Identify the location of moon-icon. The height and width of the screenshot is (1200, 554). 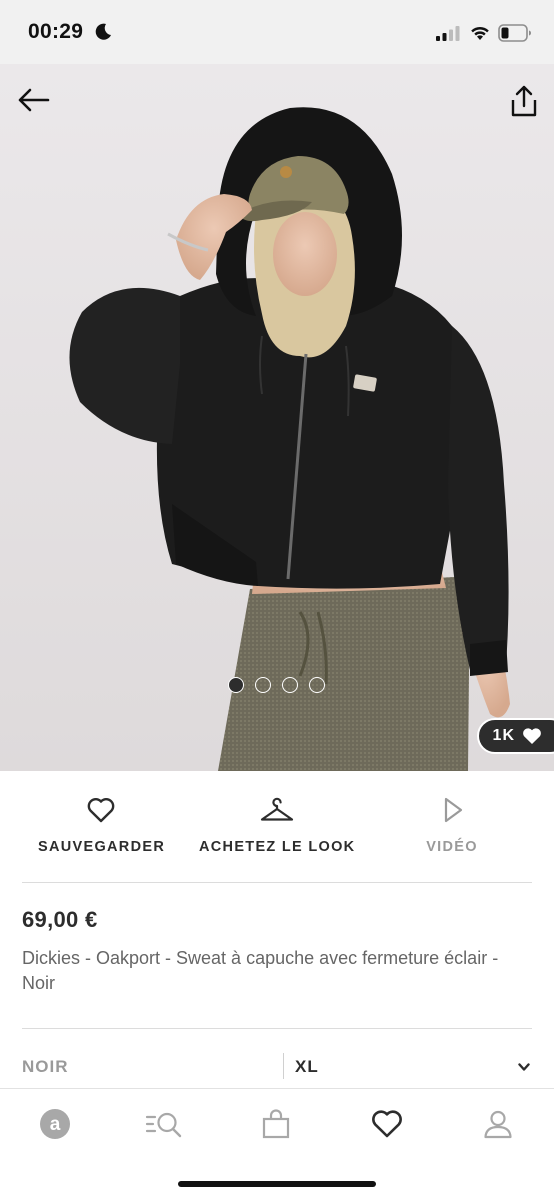
(103, 31).